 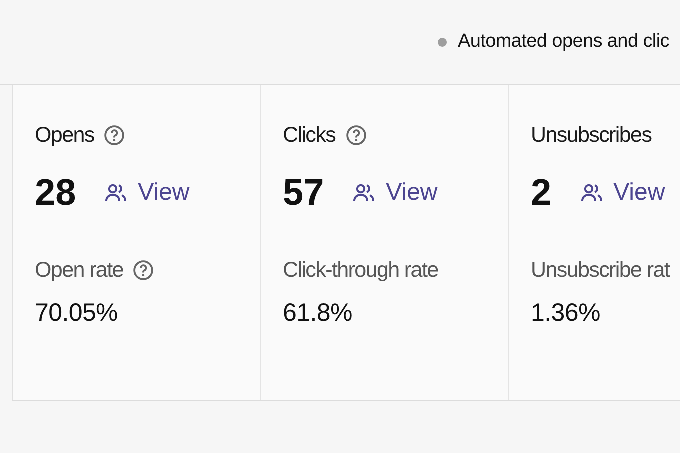 I want to click on rate-label: Unsubscribe rat, so click(x=600, y=270).